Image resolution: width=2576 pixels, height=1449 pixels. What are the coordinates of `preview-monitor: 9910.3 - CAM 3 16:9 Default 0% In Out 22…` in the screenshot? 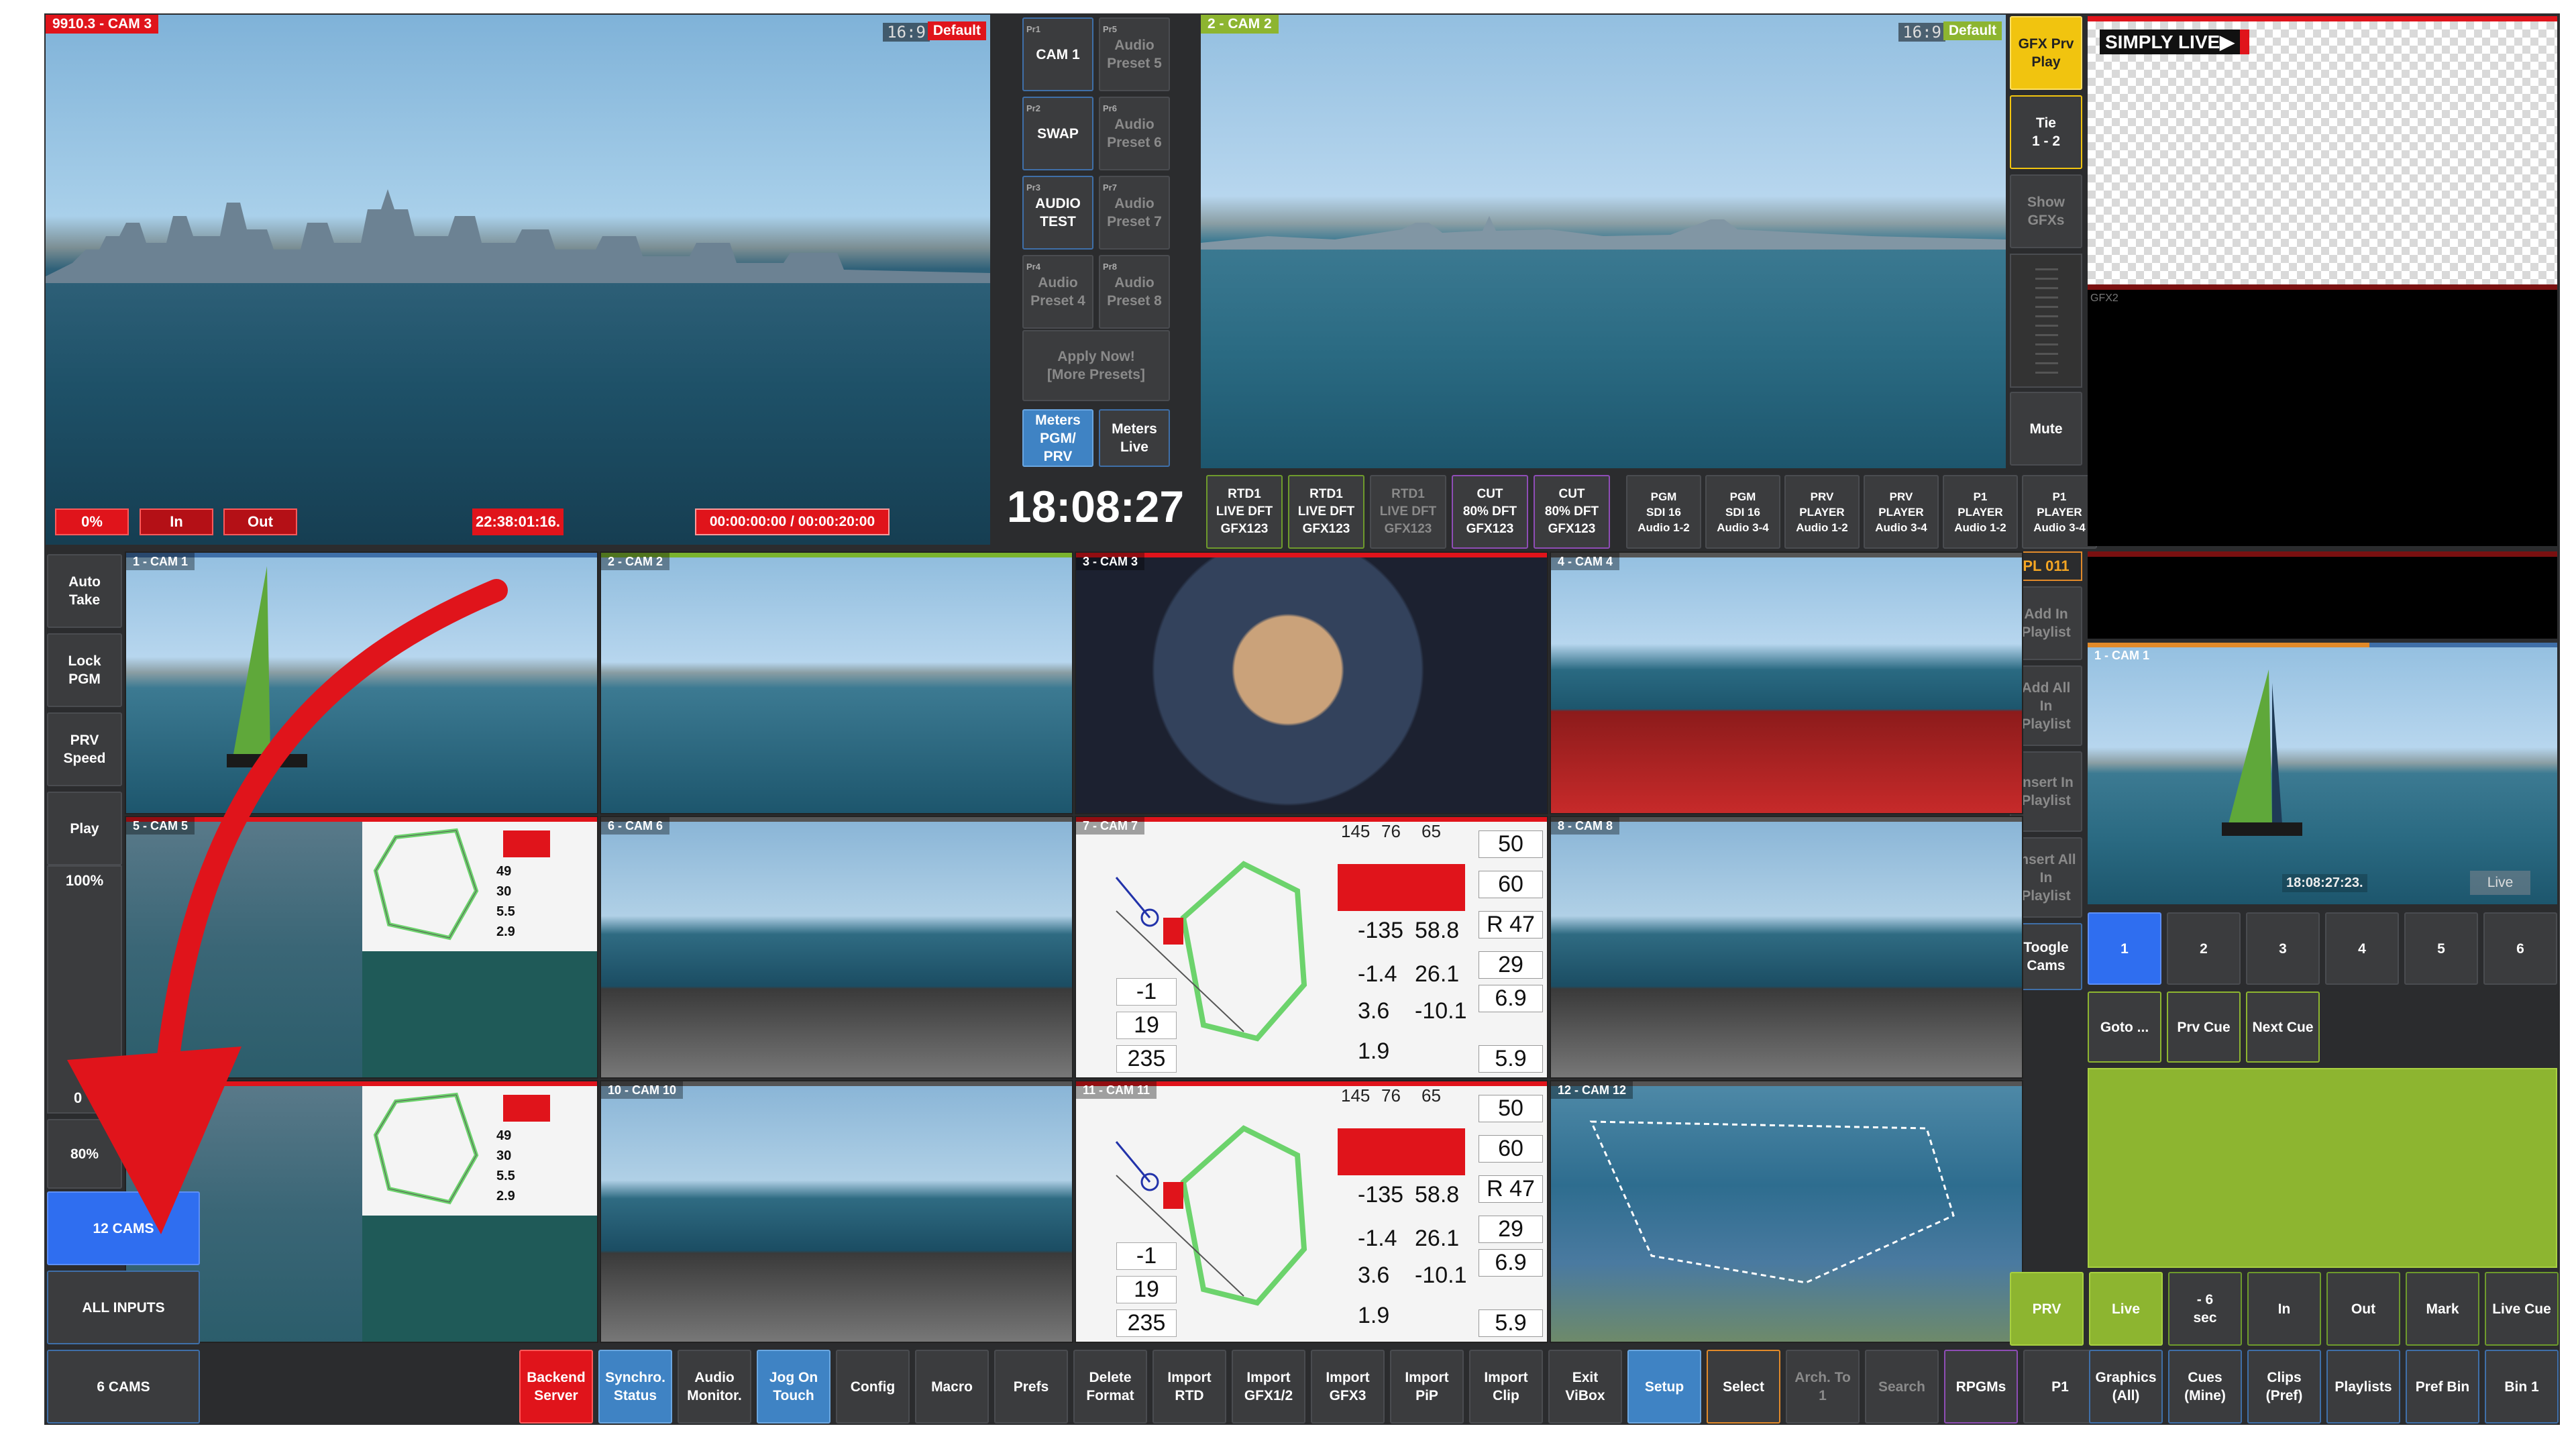 It's located at (518, 280).